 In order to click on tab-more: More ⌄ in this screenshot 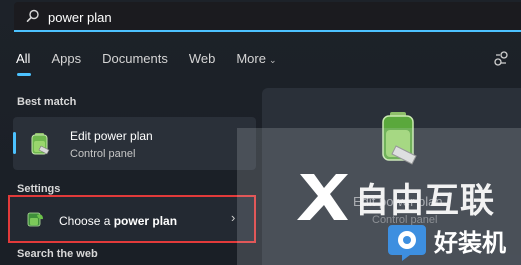, I will do `click(256, 63)`.